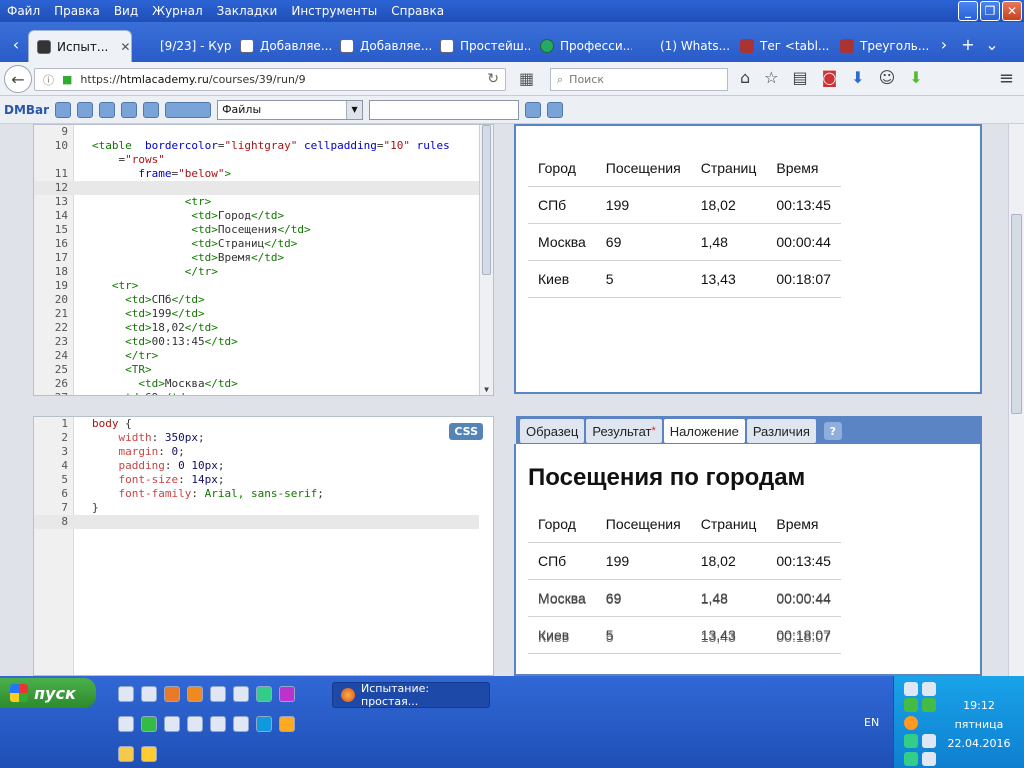  What do you see at coordinates (256, 466) in the screenshot?
I see `code-line: 4 padding: 0 10px;` at bounding box center [256, 466].